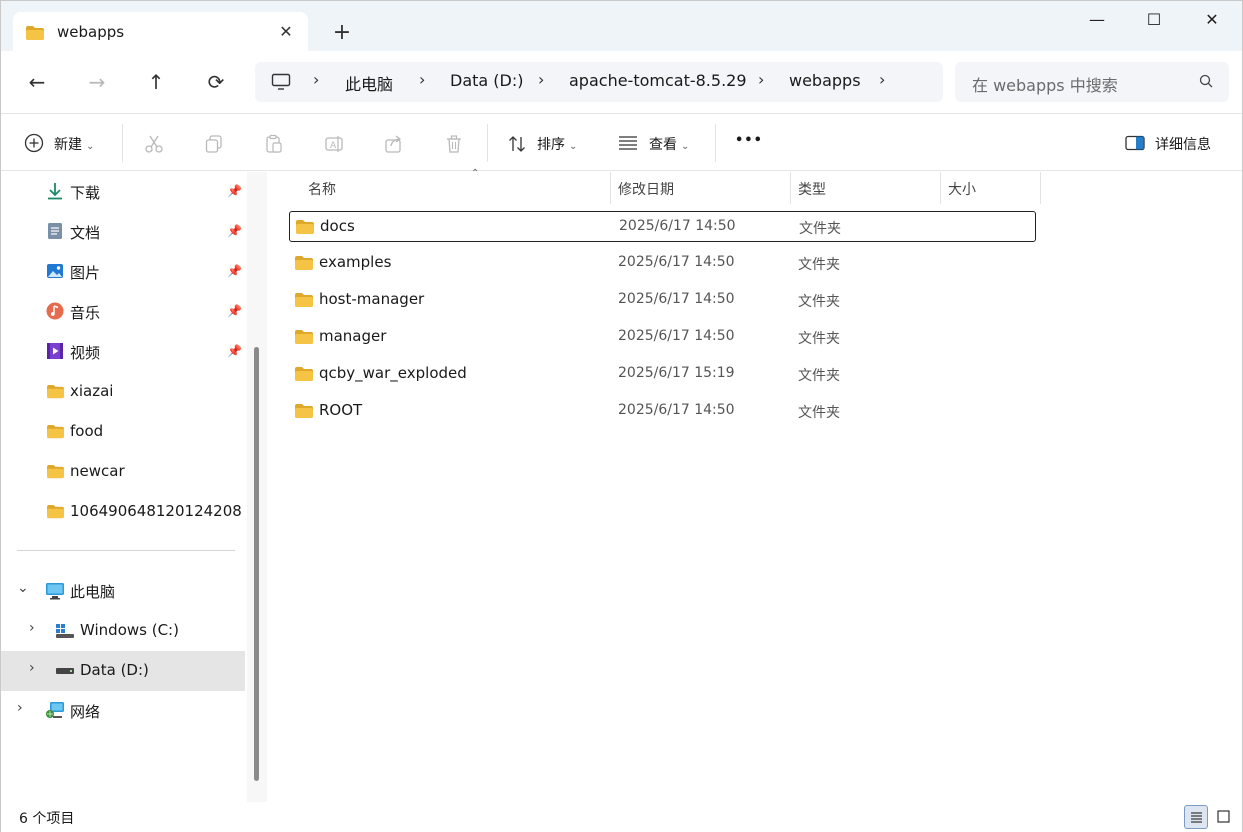 This screenshot has height=832, width=1243. I want to click on file-name: docs, so click(337, 226).